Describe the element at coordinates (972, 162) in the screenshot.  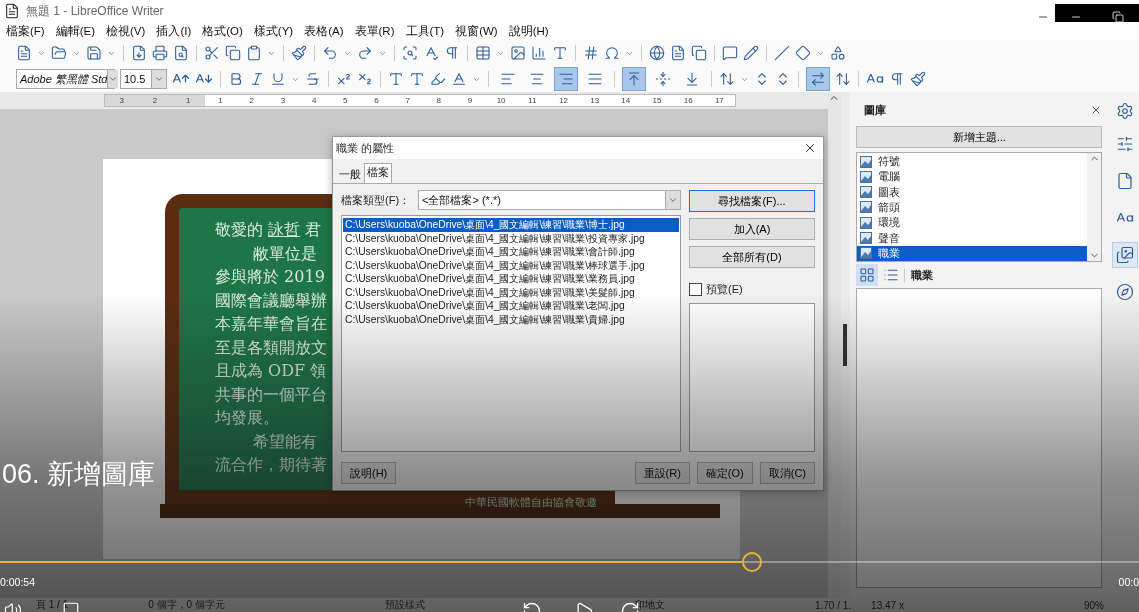
I see `theme-item: 符號` at that location.